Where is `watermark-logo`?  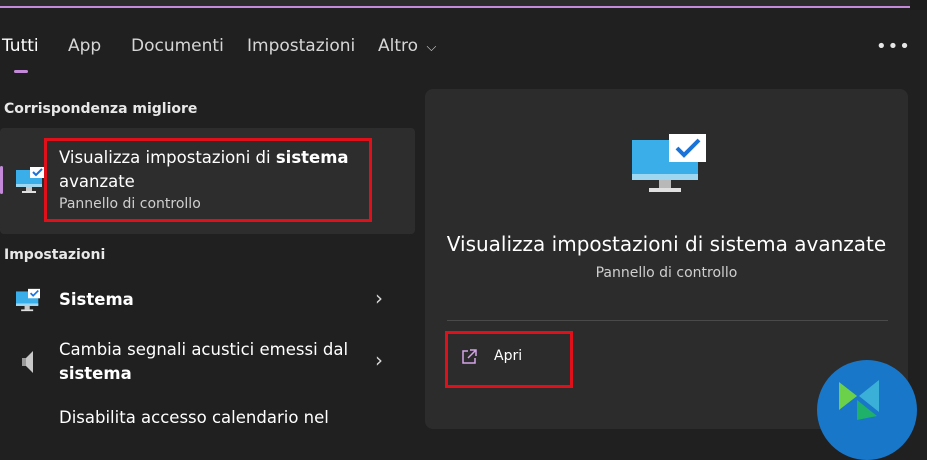
watermark-logo is located at coordinates (867, 410).